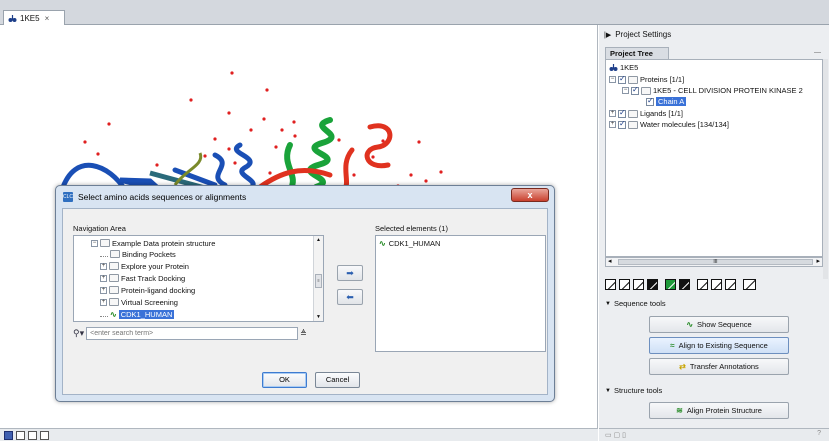 The image size is (829, 441). I want to click on cancel-button: Cancel, so click(337, 380).